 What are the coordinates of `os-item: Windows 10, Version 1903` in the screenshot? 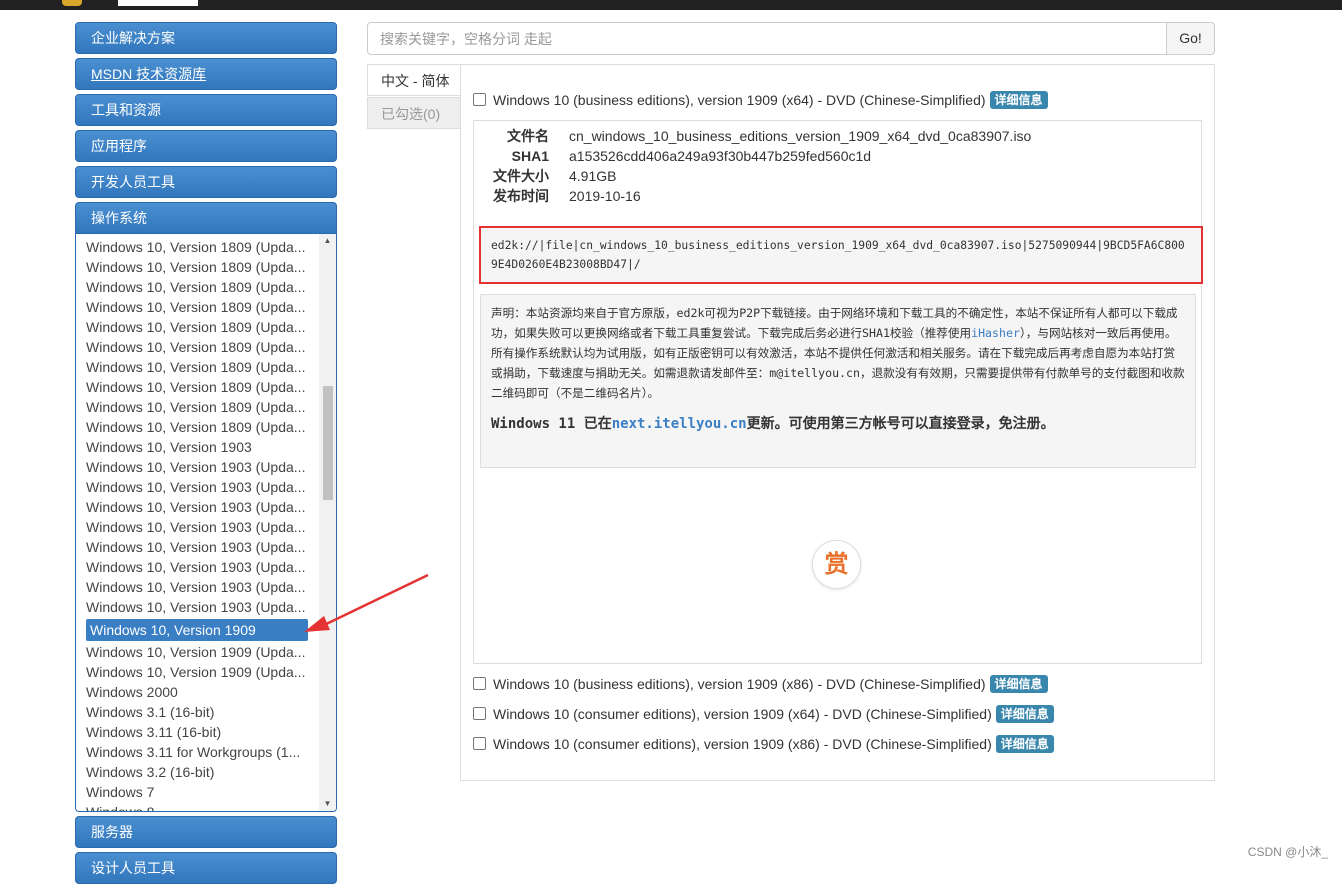 It's located at (197, 447).